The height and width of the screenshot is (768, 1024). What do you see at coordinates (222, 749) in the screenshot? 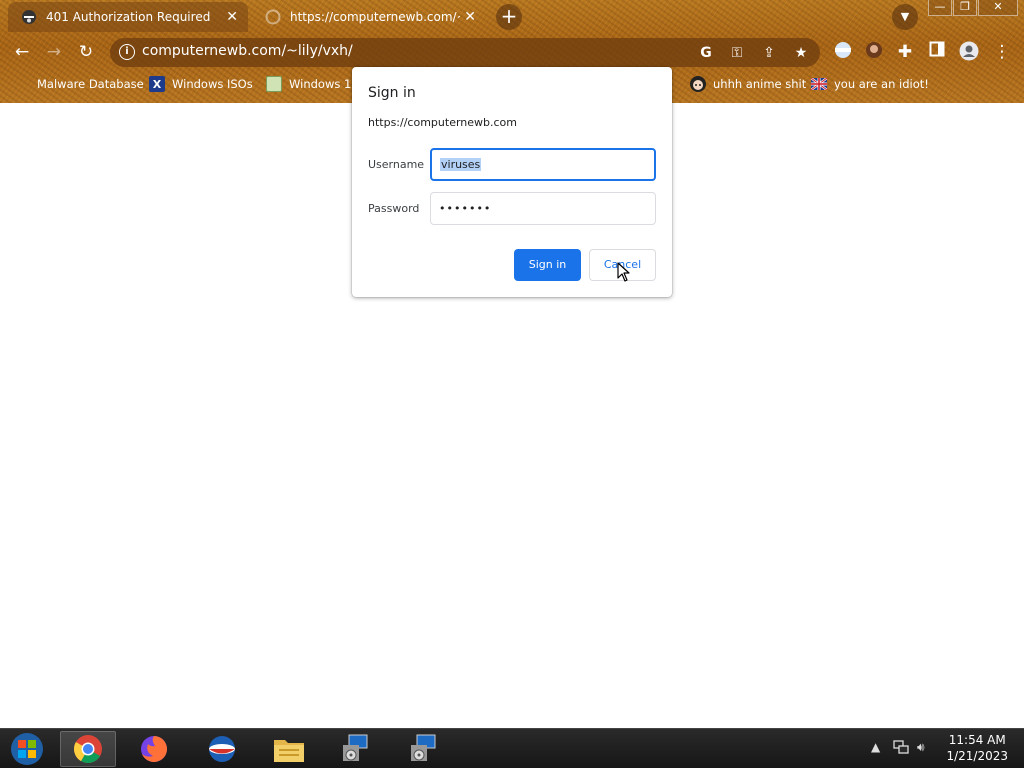
I see `opera-icon` at bounding box center [222, 749].